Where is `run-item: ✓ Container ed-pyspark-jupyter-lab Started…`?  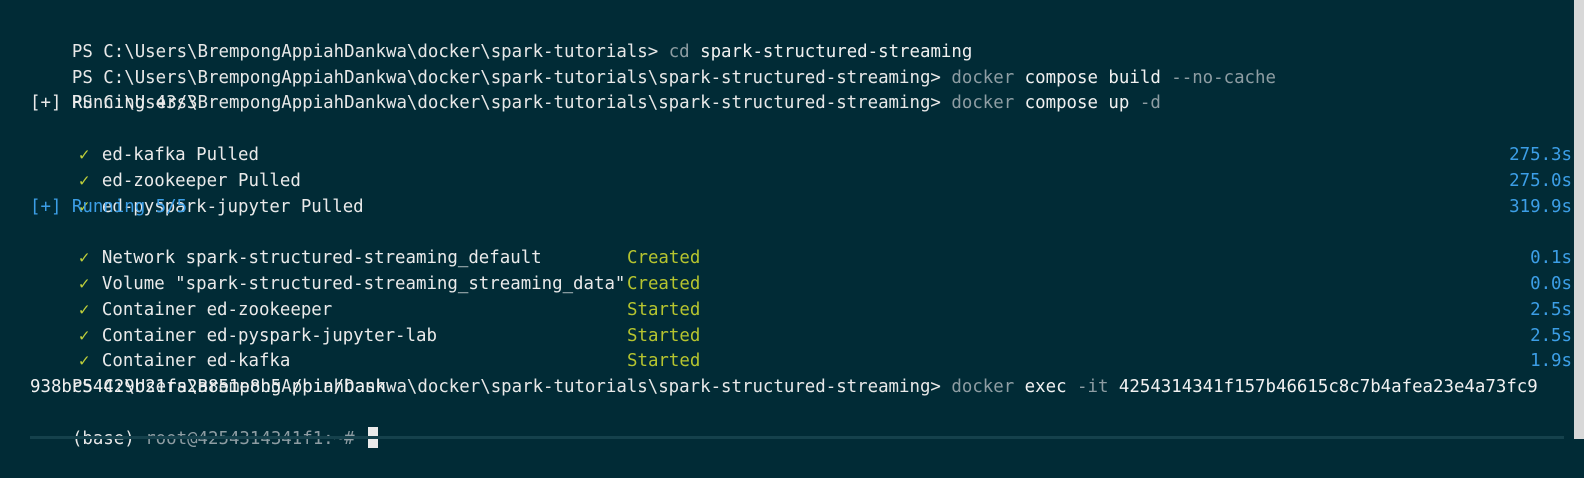 run-item: ✓ Container ed-pyspark-jupyter-lab Started… is located at coordinates (801, 322).